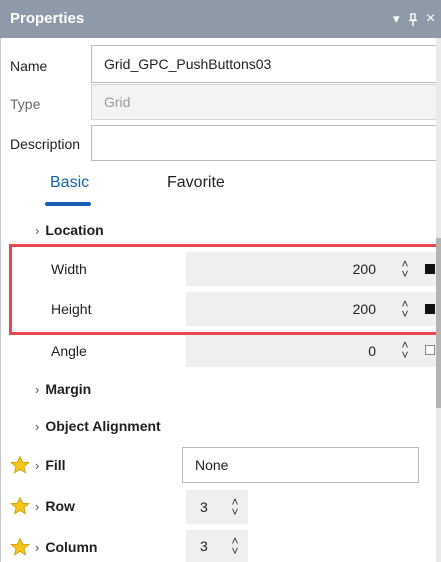 This screenshot has height=562, width=441. I want to click on column-section: › Column, so click(66, 547).